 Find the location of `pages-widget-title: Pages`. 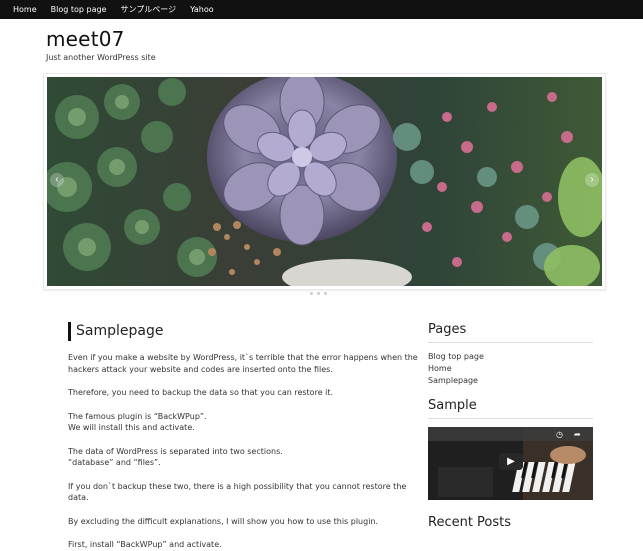

pages-widget-title: Pages is located at coordinates (510, 332).